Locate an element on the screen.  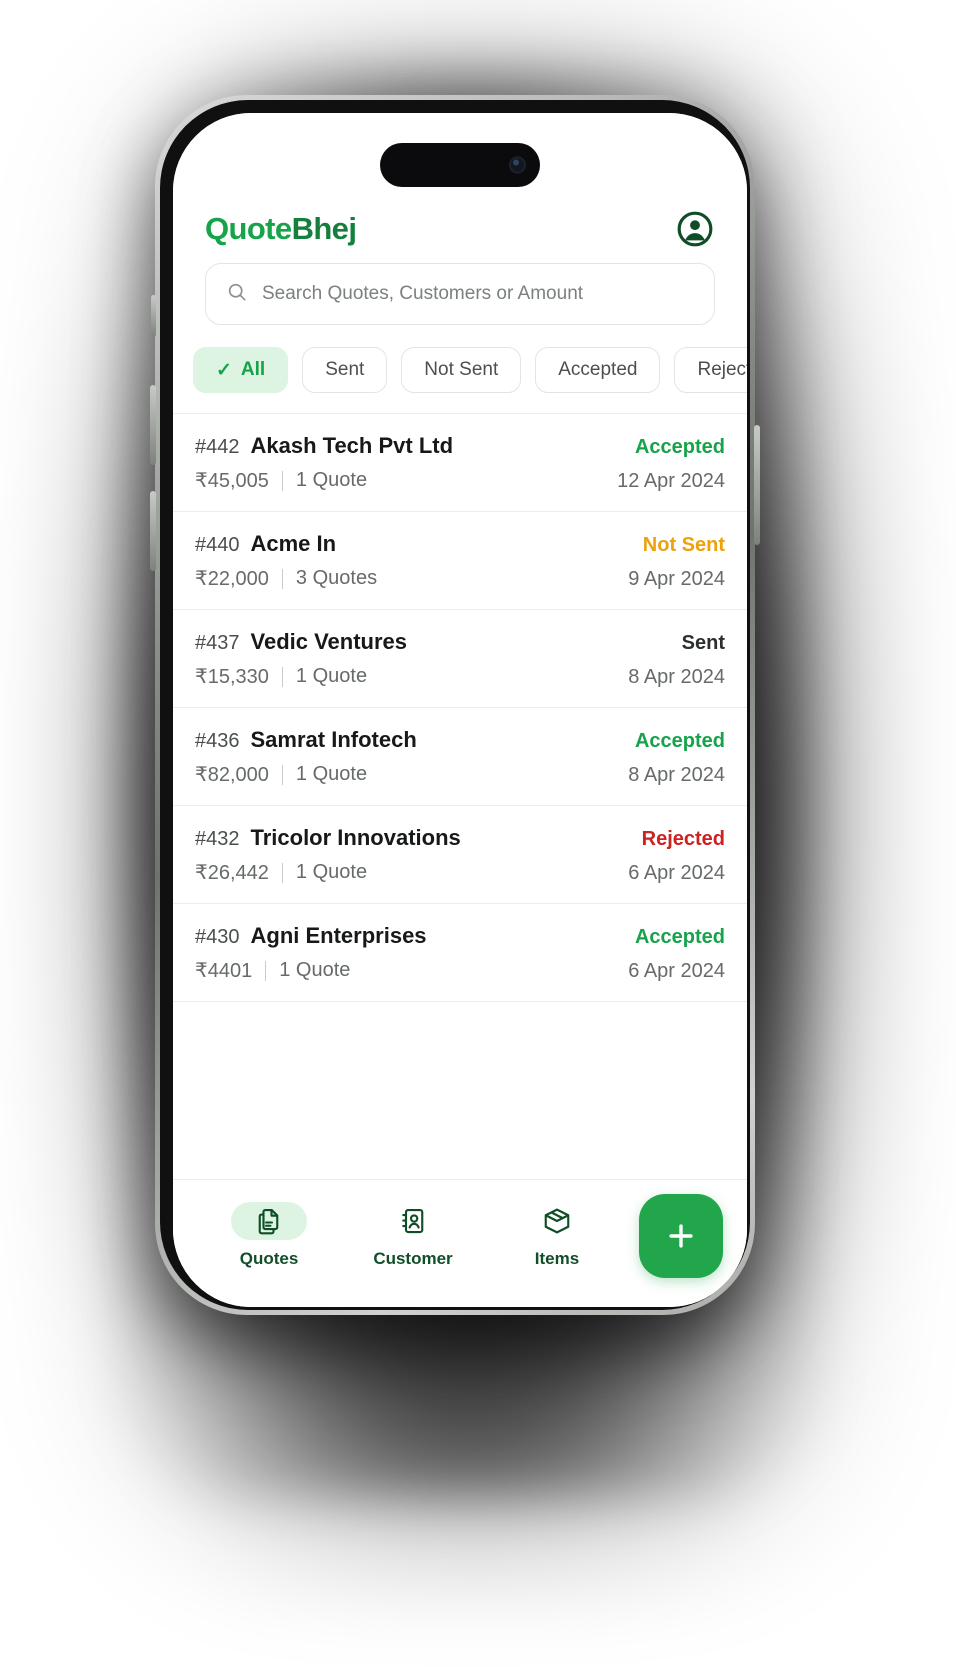
quote-row-bottom: ₹45,005 1 Quote 12 Apr 2024 is located at coordinates (460, 480).